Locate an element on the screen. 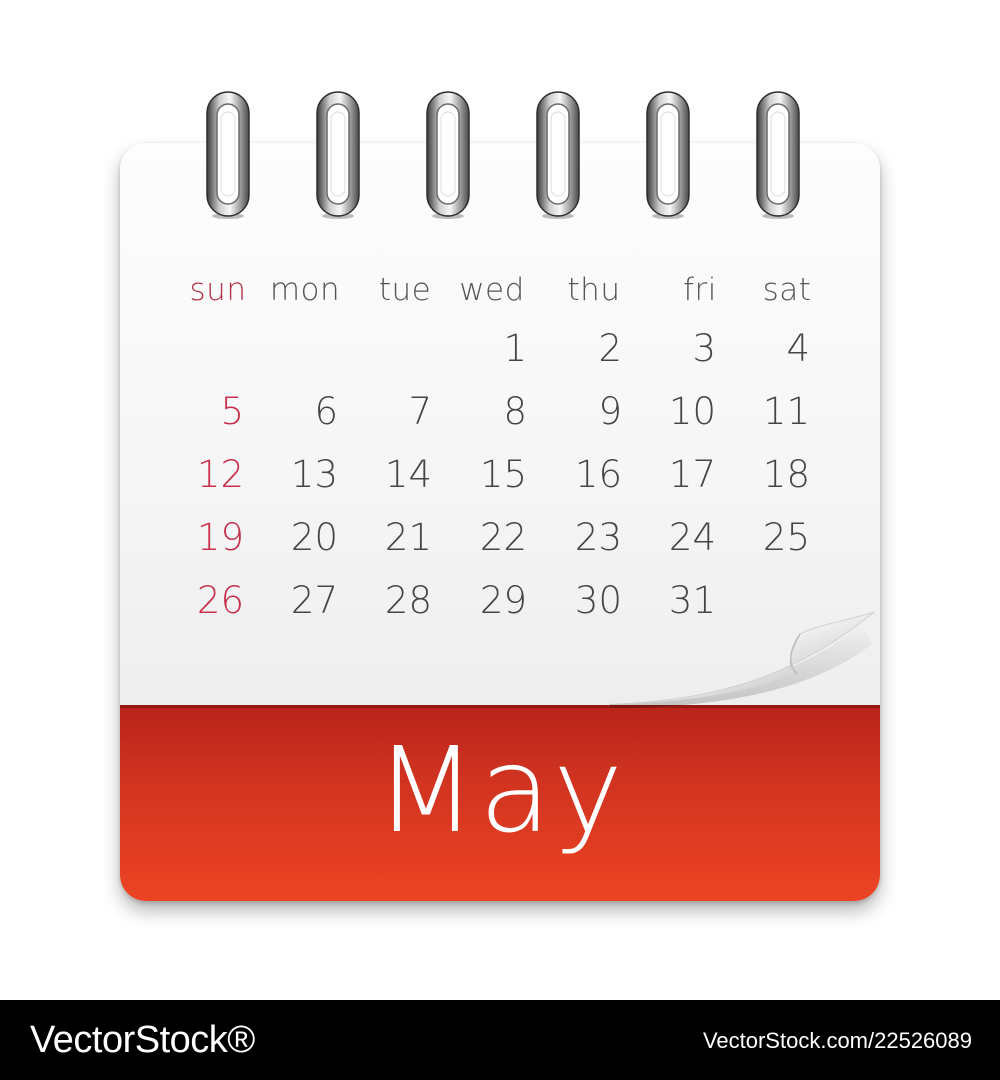 The image size is (1000, 1080). date-cell-26: 26 is located at coordinates (220, 600).